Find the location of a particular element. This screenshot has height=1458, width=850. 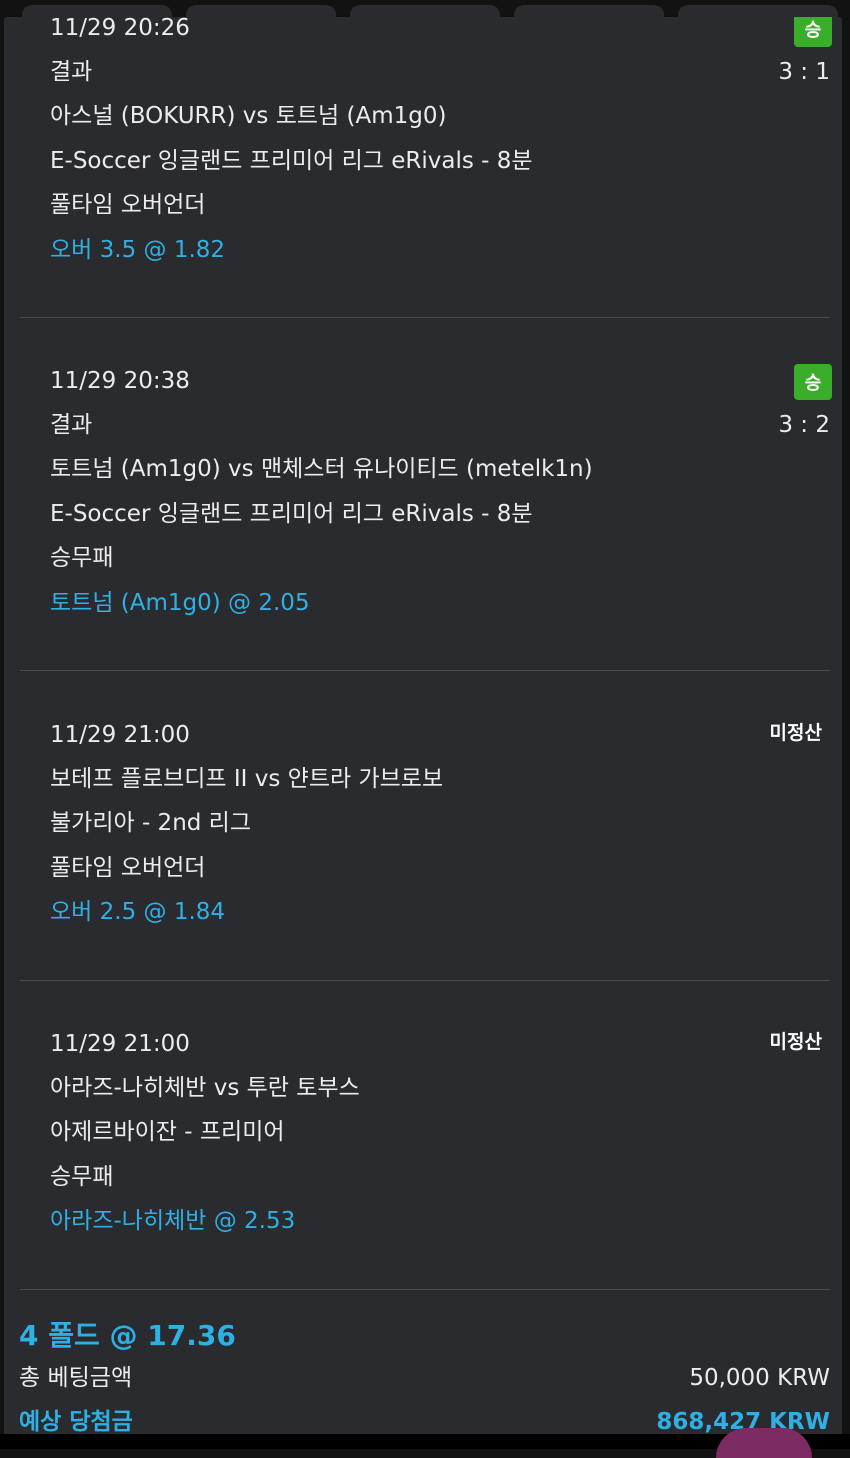

bet-pick: 오버 3.5 @ 1.82 is located at coordinates (138, 250).